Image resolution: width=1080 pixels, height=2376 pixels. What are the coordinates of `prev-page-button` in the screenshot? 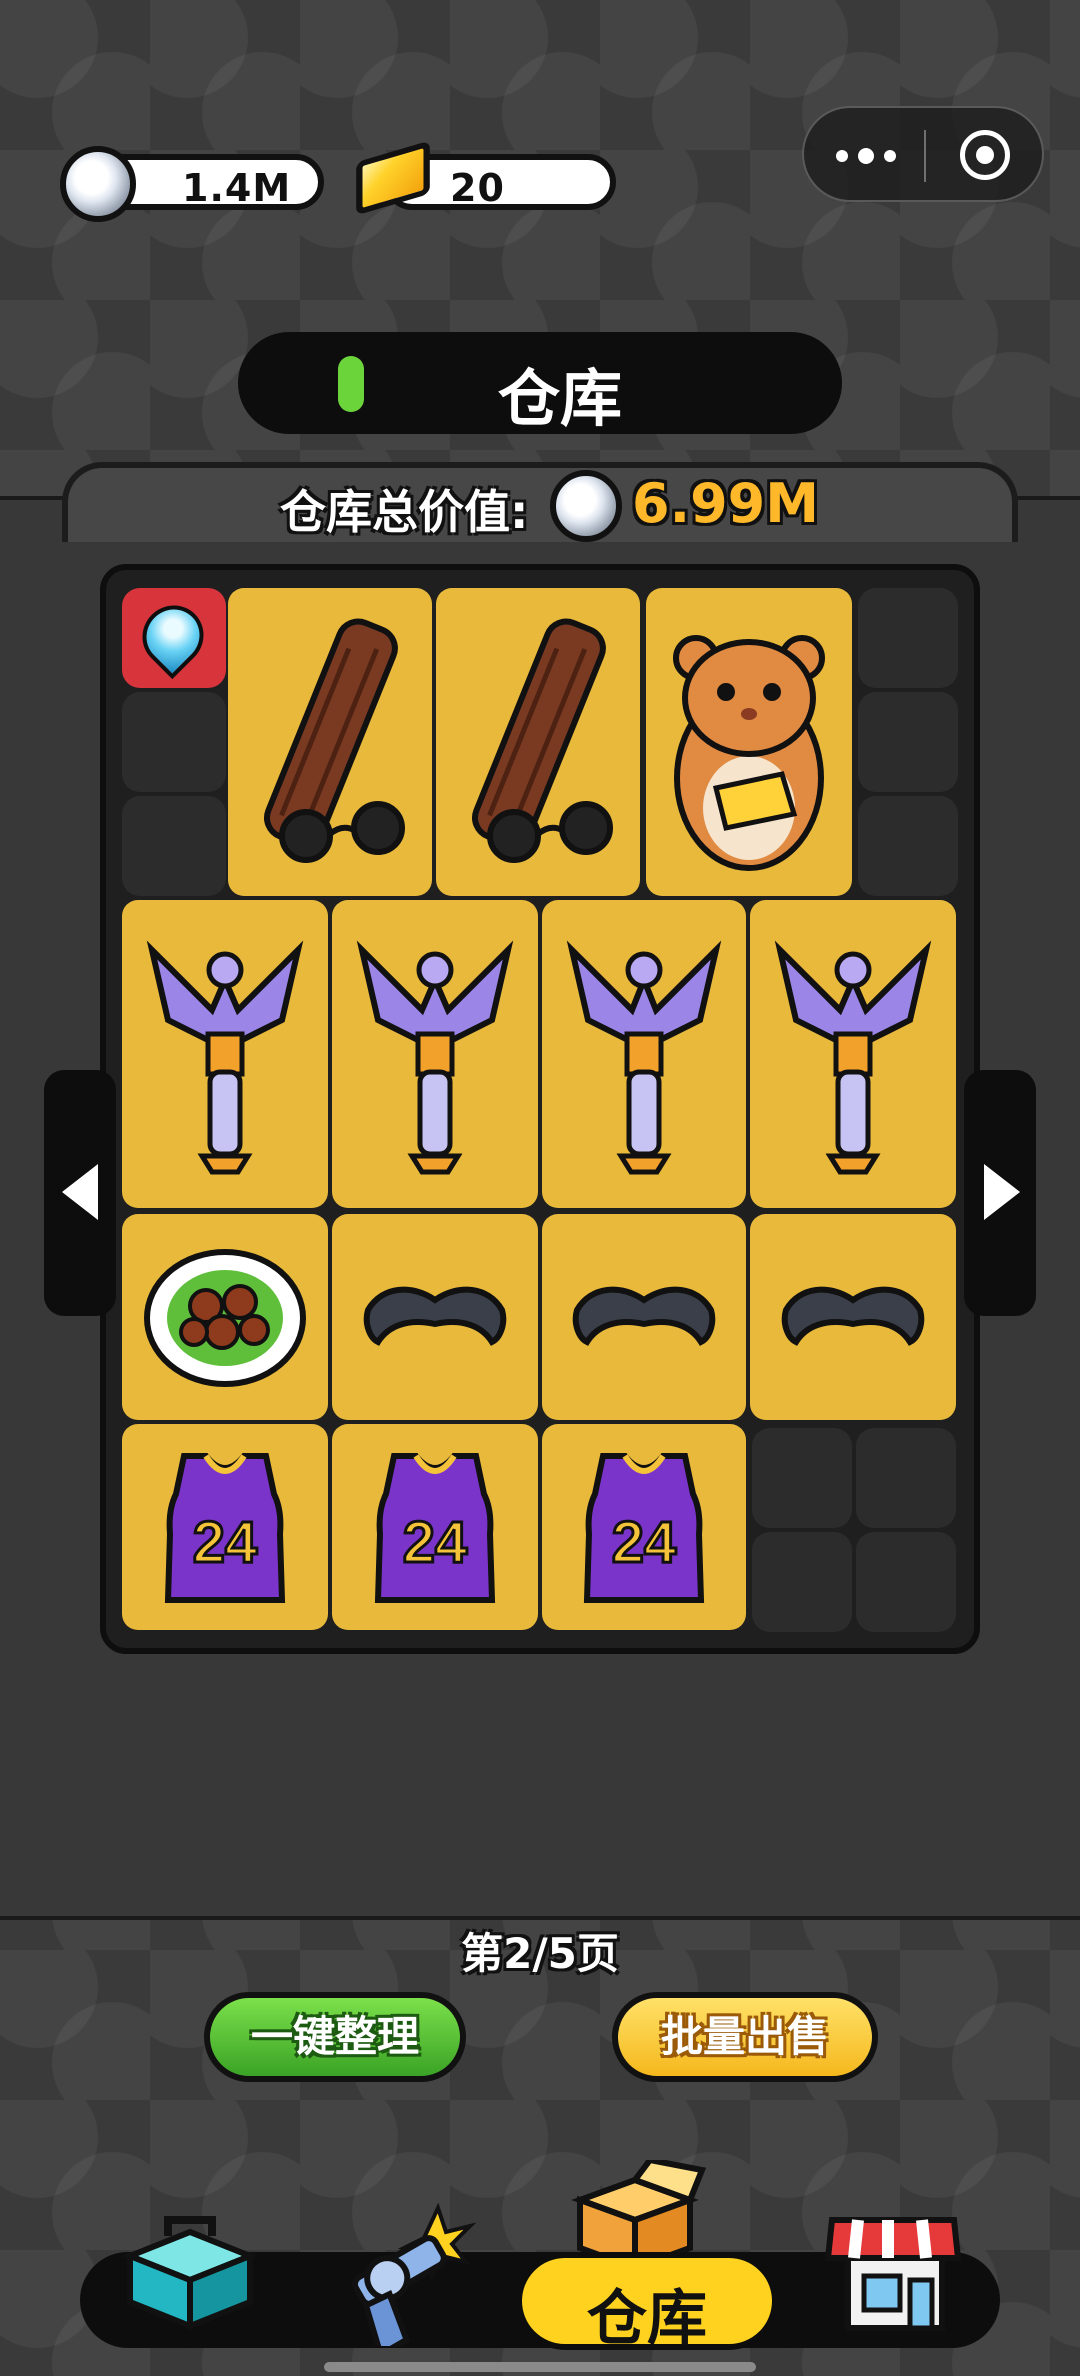 It's located at (80, 1193).